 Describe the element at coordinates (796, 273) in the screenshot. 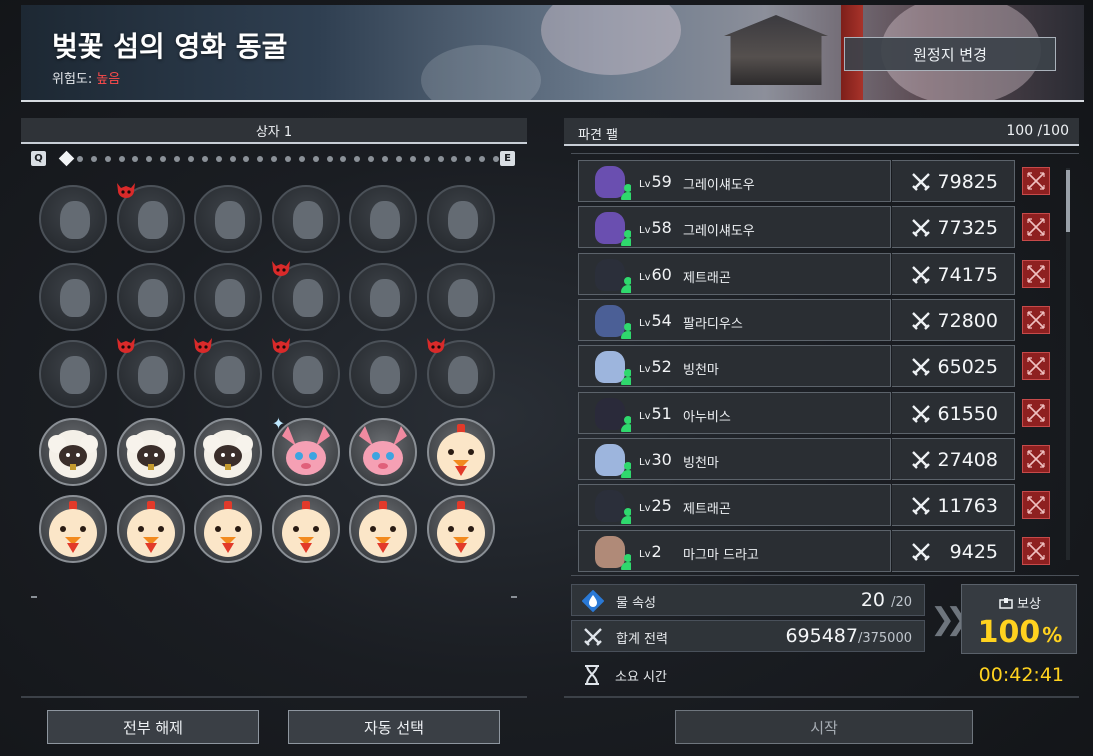

I see `dispatch-pal-row: Lv60 제트래곤 74175` at that location.